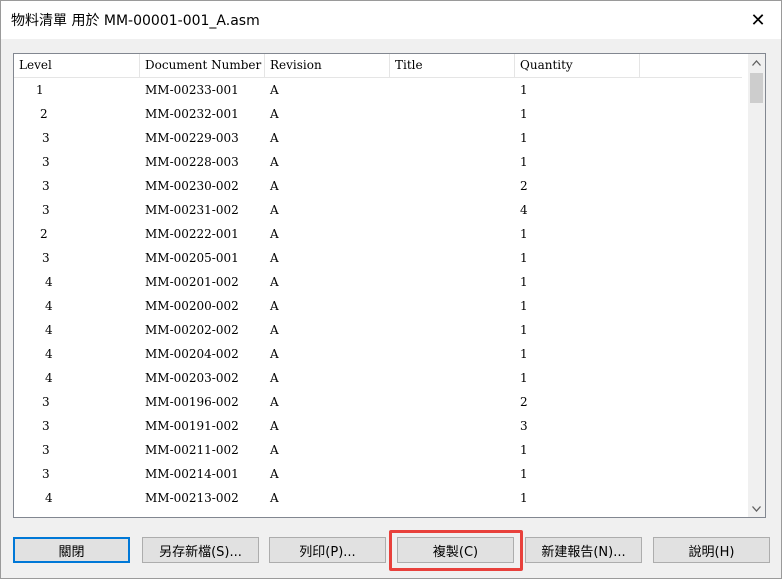 The width and height of the screenshot is (782, 579). I want to click on column-header-revision: Revision, so click(327, 65).